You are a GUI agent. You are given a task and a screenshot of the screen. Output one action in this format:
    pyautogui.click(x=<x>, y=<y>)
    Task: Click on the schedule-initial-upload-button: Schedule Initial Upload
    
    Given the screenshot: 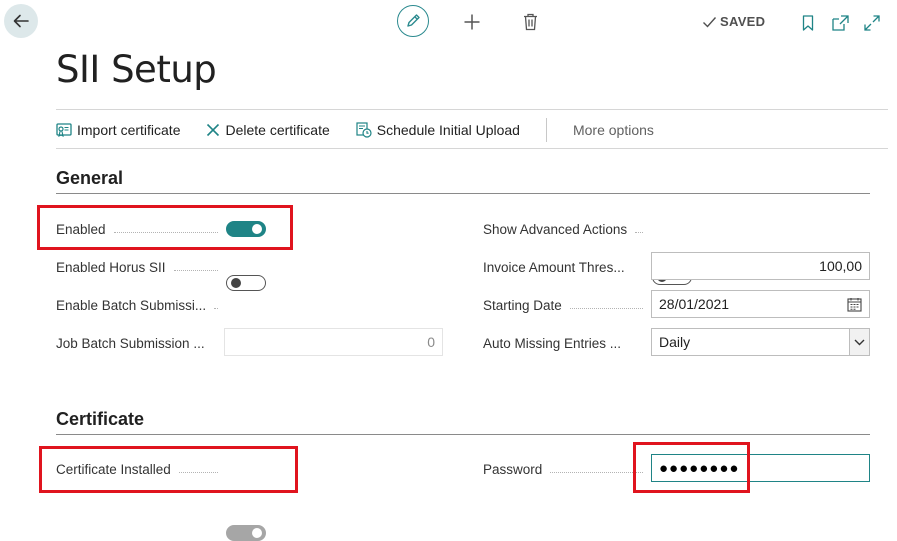 What is the action you would take?
    pyautogui.click(x=438, y=130)
    